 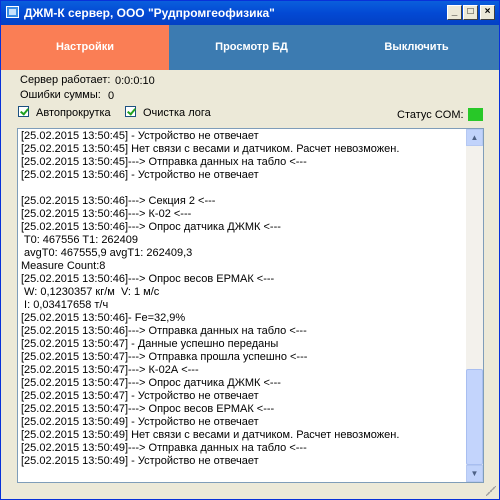 What do you see at coordinates (85, 47) in the screenshot?
I see `settings-button: Настройки` at bounding box center [85, 47].